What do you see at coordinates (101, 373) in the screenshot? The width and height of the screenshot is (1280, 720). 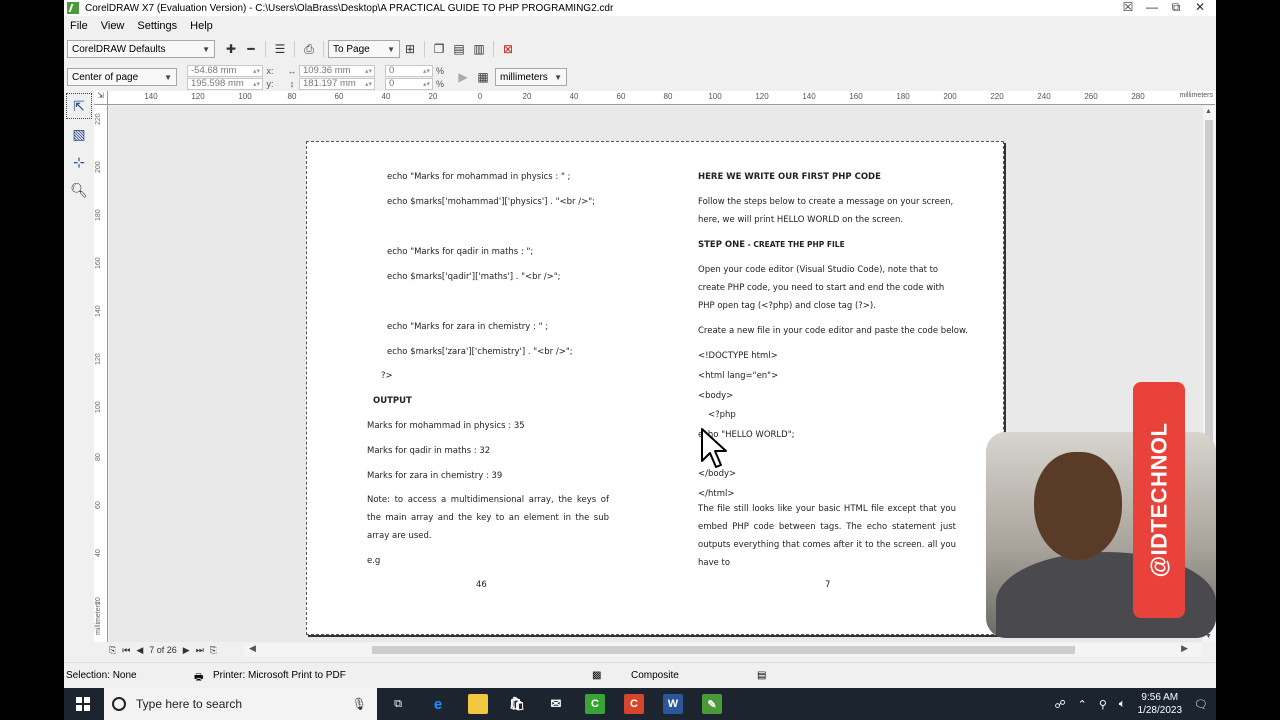 I see `vertical-ruler: 220 200 180 160 140 120 100 80 60 40 20 millimeters` at bounding box center [101, 373].